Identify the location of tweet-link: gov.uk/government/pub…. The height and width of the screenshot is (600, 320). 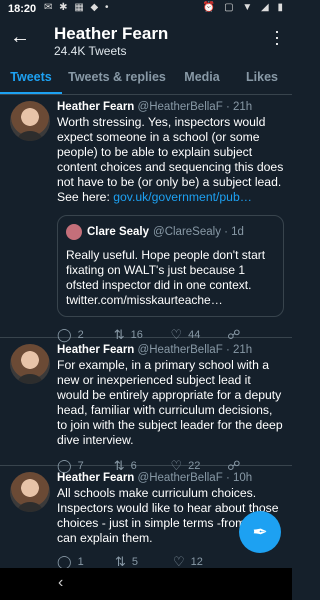
(182, 197).